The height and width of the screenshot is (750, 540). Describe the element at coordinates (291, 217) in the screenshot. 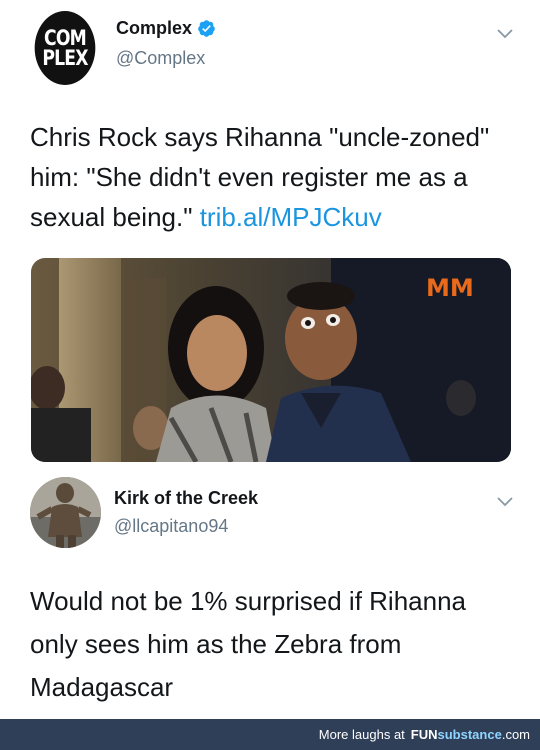

I see `tweet-link: trib.al/MPJCkuv` at that location.